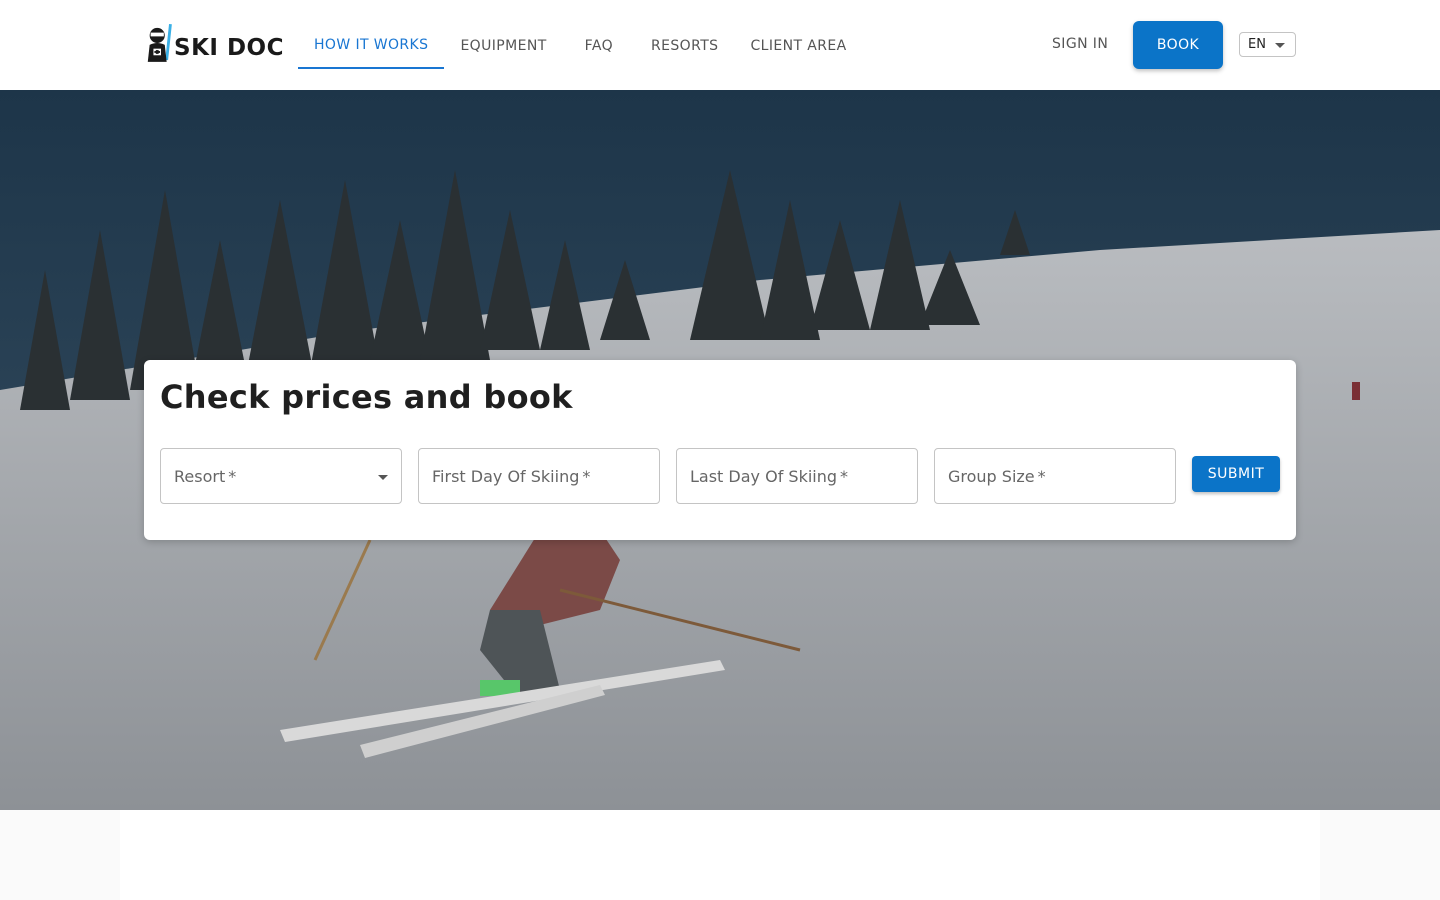 The width and height of the screenshot is (1440, 900). I want to click on submit-button: SUBMIT, so click(1236, 474).